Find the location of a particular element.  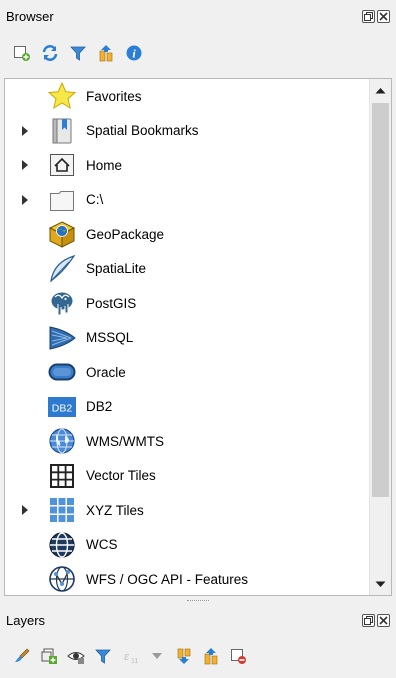

add-selected-layers-icon is located at coordinates (22, 53).